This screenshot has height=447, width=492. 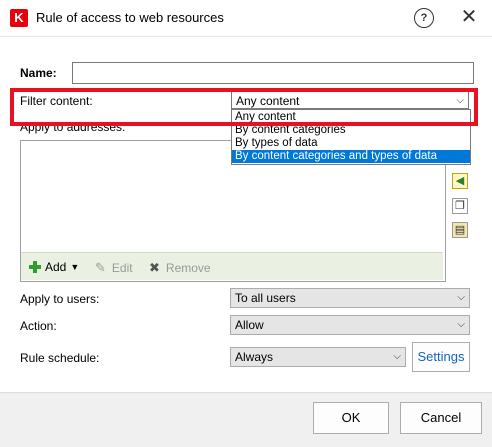 What do you see at coordinates (350, 298) in the screenshot?
I see `apply-to-users-select: To all users ⌵` at bounding box center [350, 298].